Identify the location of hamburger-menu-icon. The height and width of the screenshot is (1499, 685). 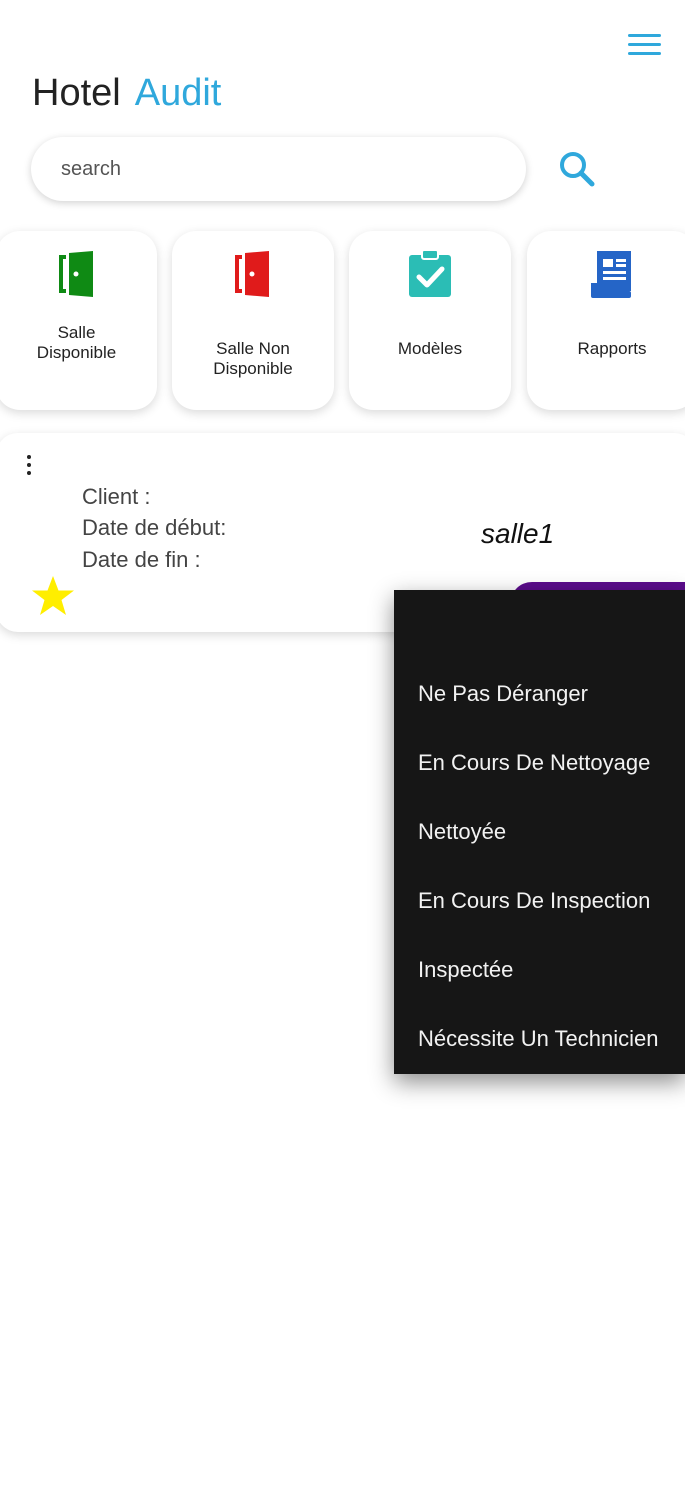
(645, 46).